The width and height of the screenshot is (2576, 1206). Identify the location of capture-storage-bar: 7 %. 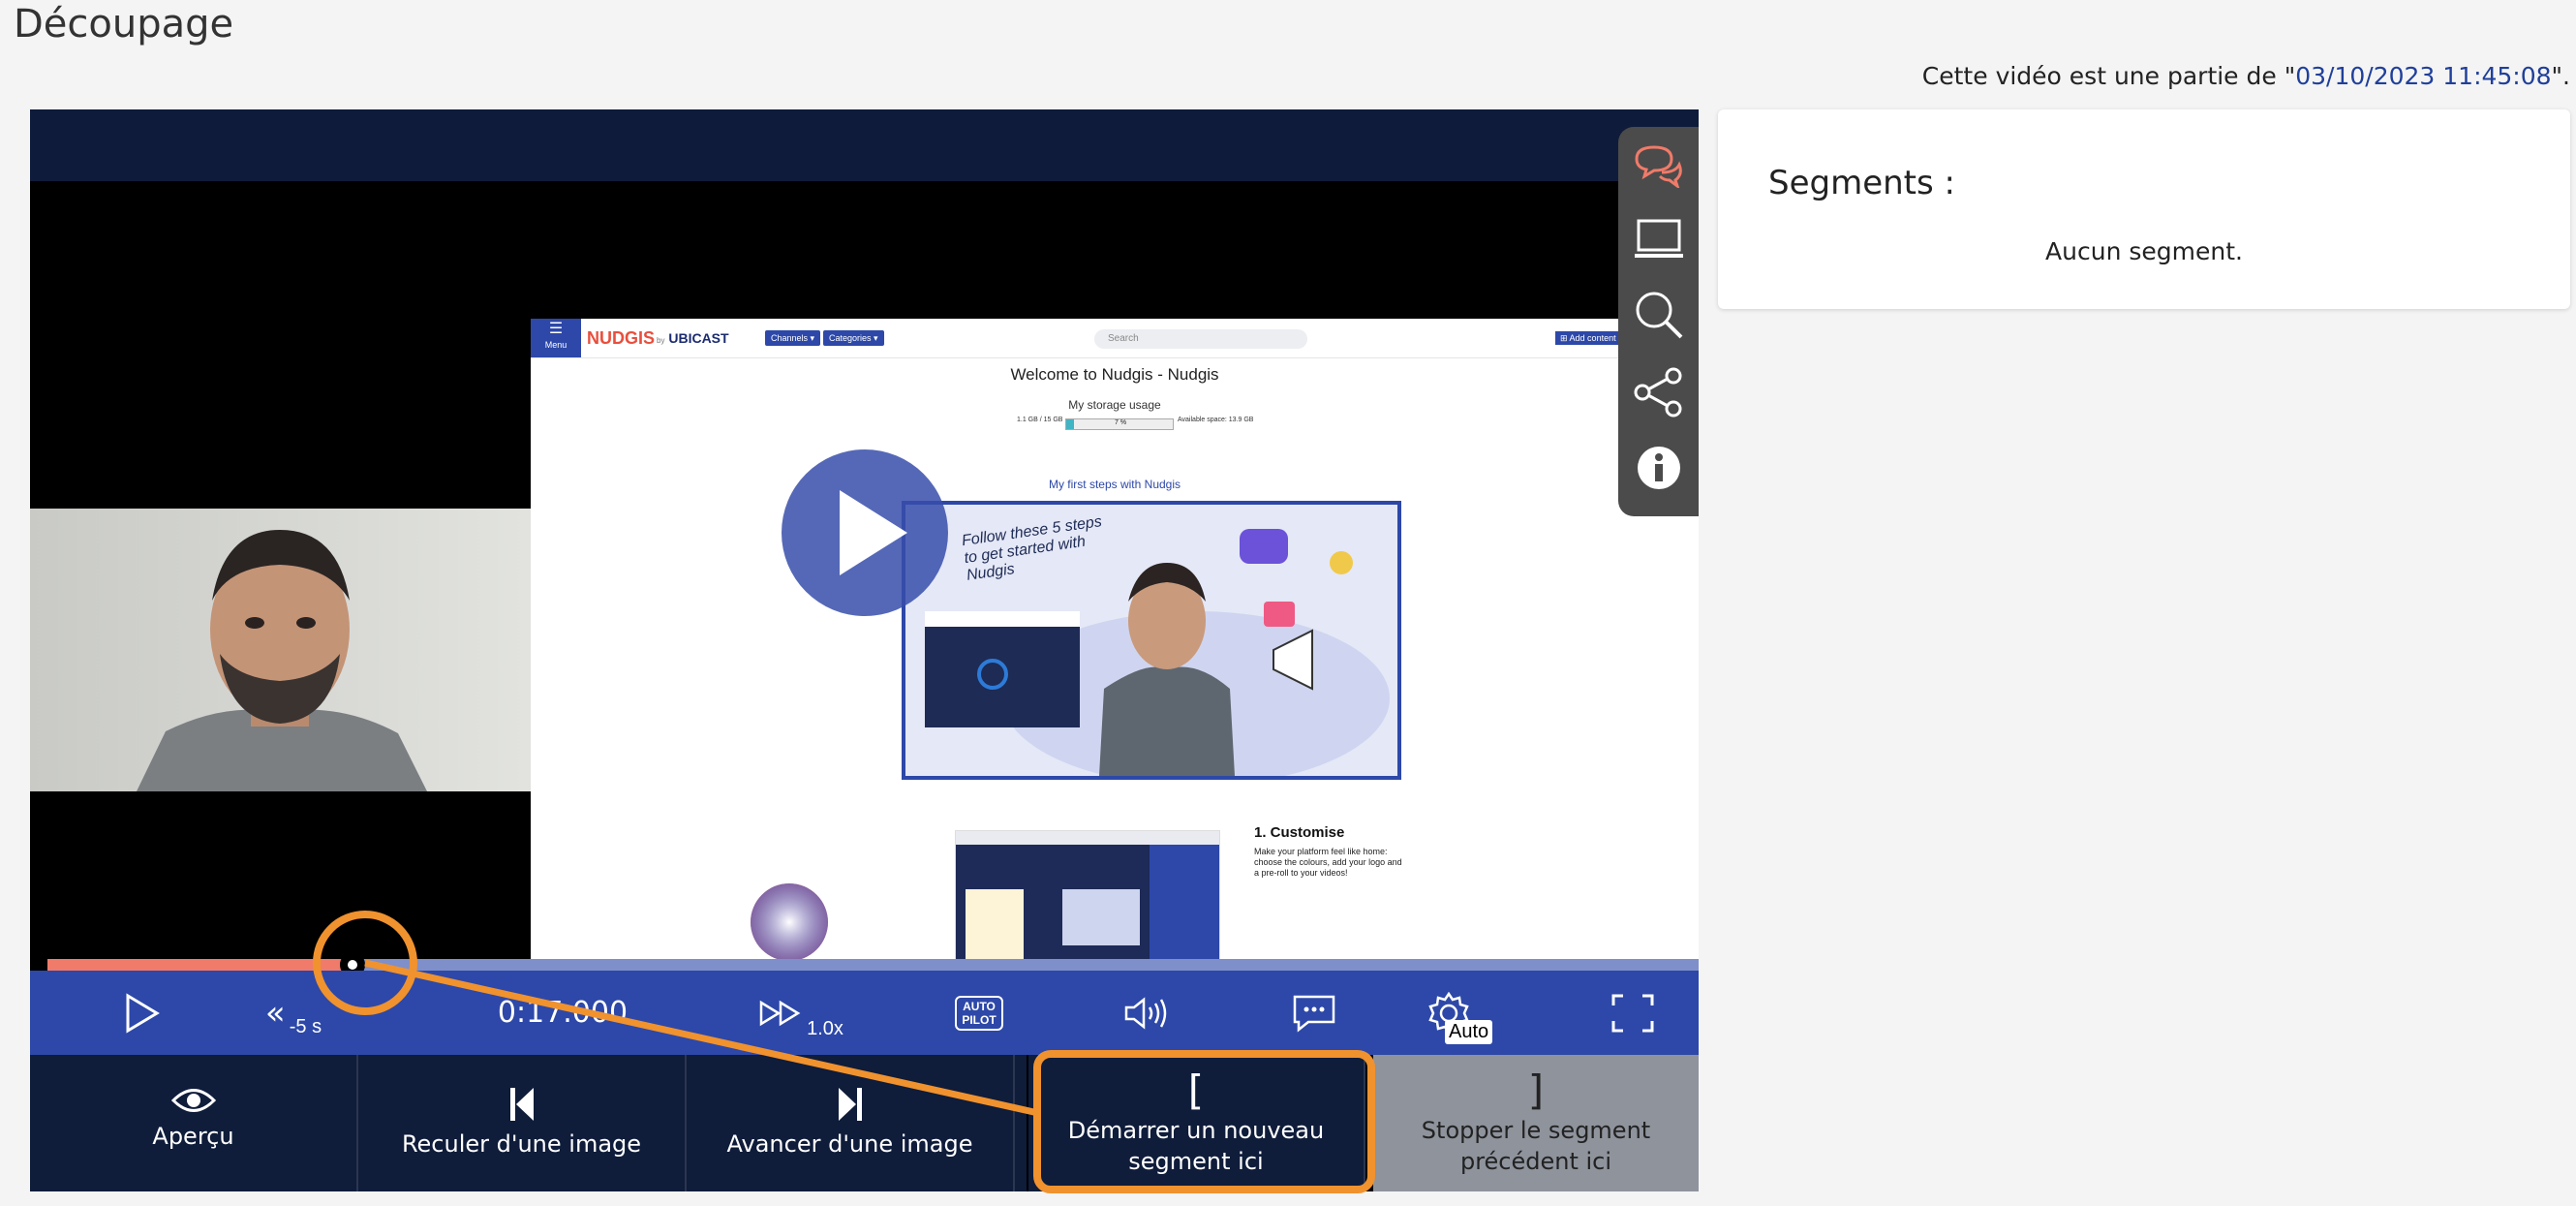
(1119, 424).